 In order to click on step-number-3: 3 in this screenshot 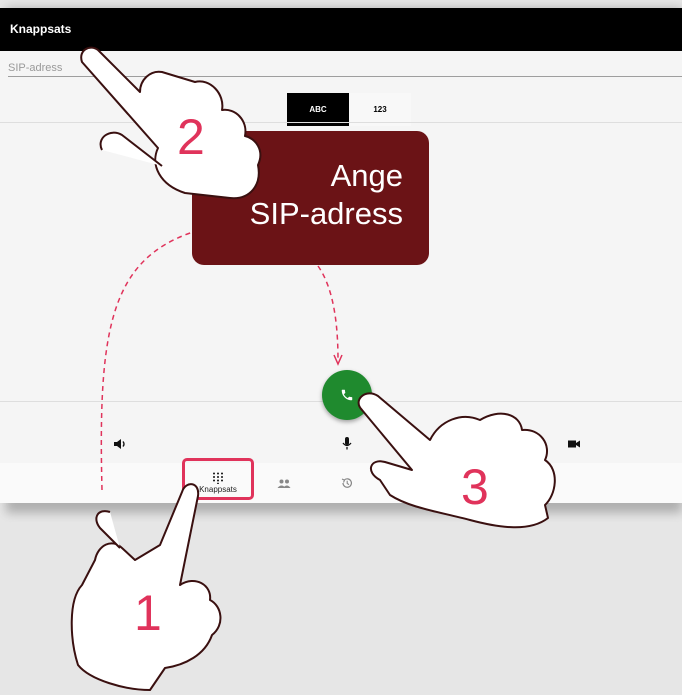, I will do `click(475, 487)`.